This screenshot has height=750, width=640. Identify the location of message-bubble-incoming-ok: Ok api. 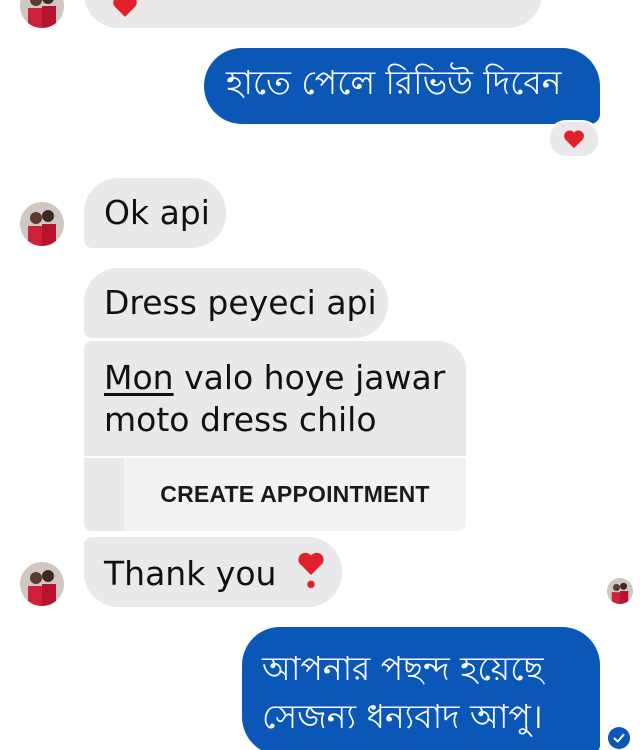
(155, 213).